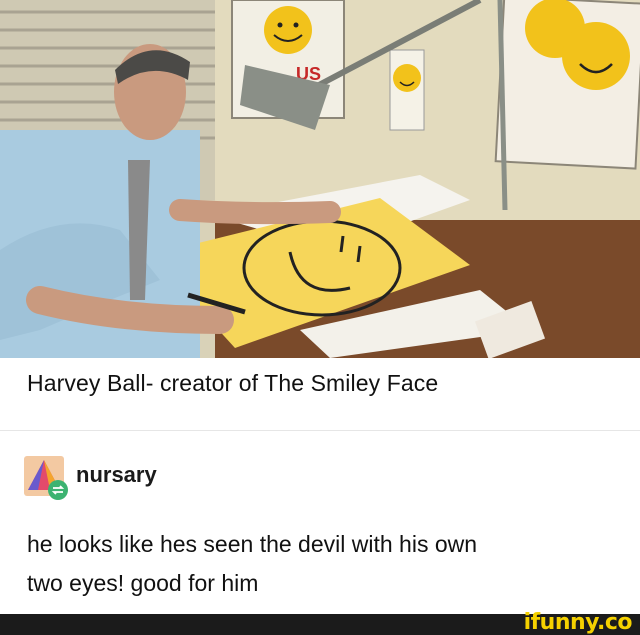 The image size is (640, 635). What do you see at coordinates (116, 475) in the screenshot?
I see `username: nursary` at bounding box center [116, 475].